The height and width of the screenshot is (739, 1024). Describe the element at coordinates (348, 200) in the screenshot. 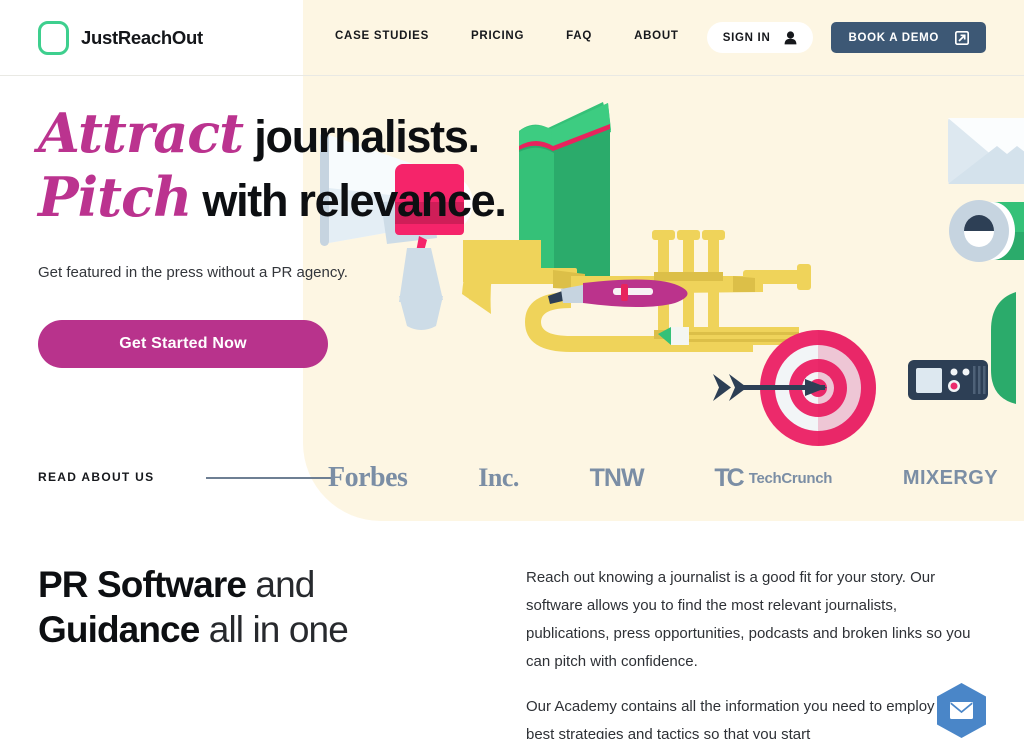

I see `headline-bold-relevance: with relevance.` at that location.